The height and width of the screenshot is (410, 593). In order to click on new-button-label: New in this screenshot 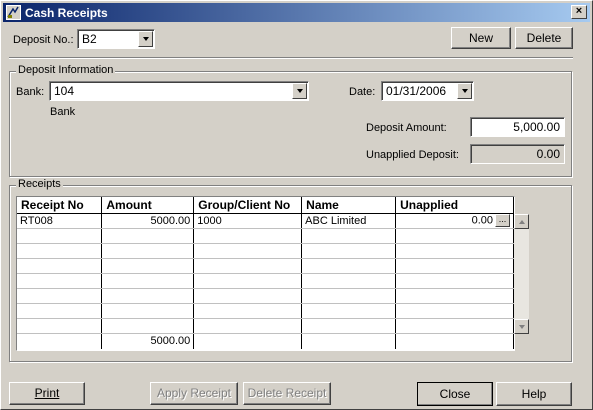, I will do `click(480, 38)`.